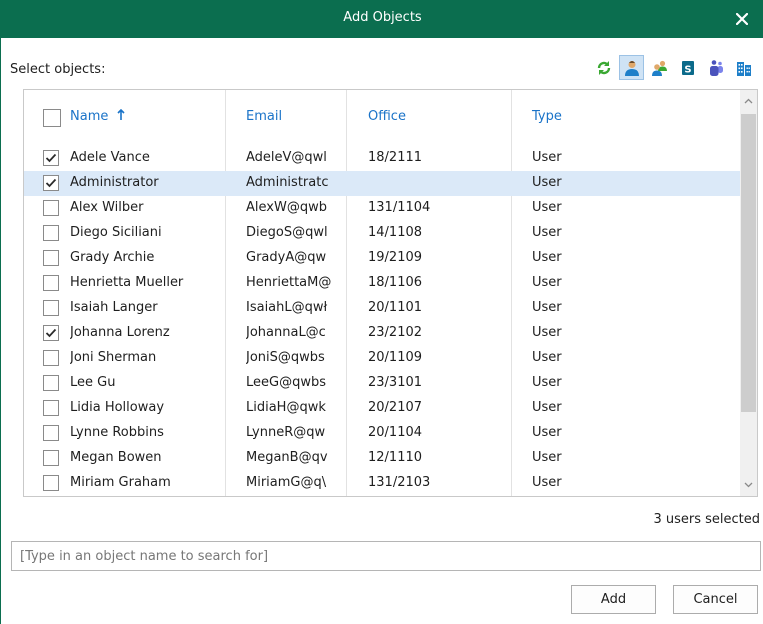 This screenshot has height=624, width=763. I want to click on close-icon, so click(742, 19).